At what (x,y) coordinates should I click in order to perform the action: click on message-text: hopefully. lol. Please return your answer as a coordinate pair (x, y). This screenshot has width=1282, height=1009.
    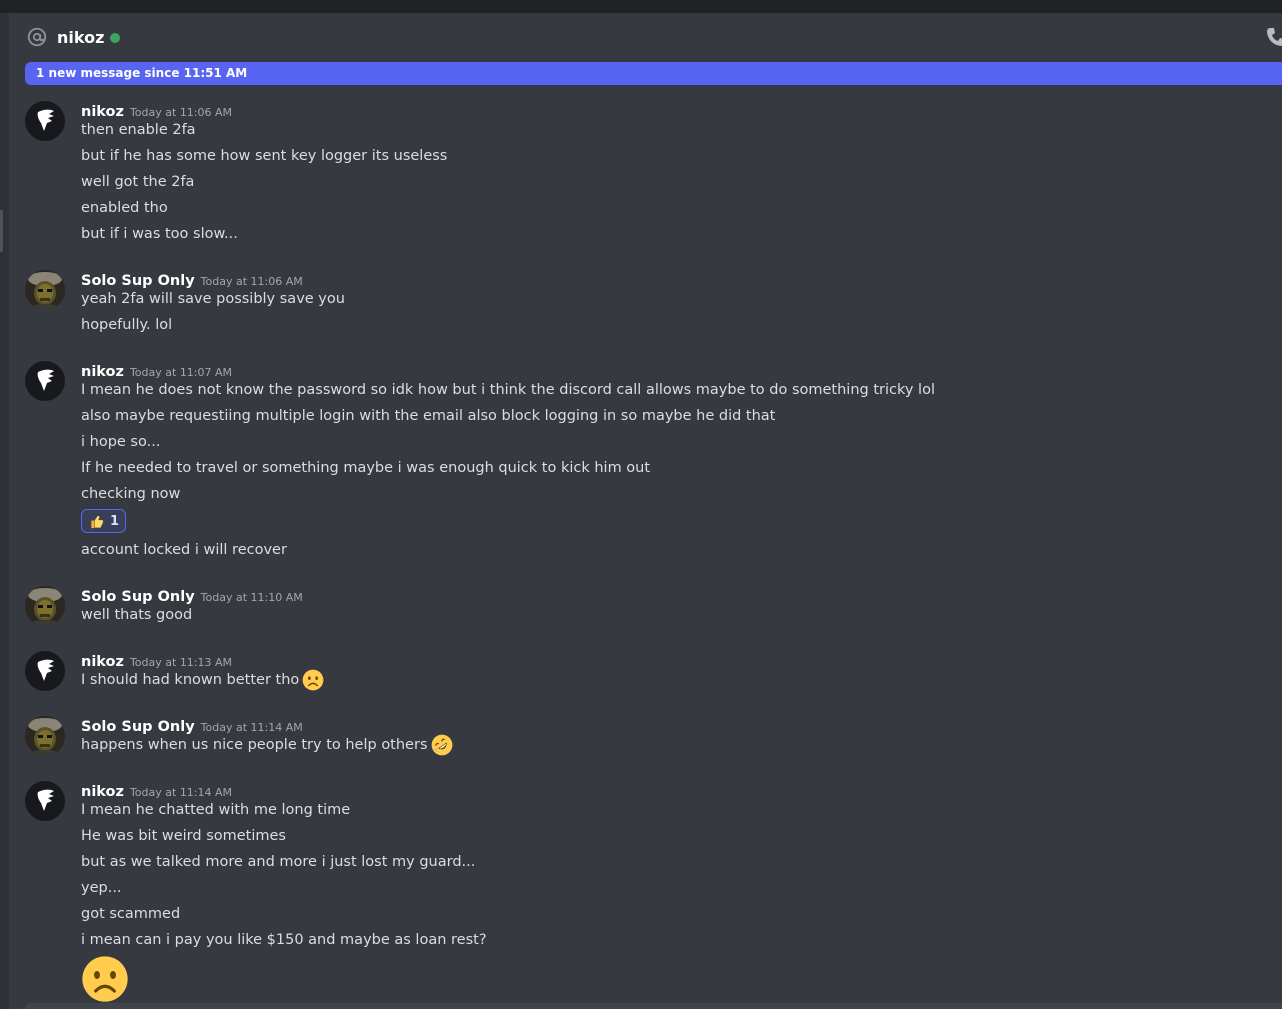
    Looking at the image, I should click on (127, 325).